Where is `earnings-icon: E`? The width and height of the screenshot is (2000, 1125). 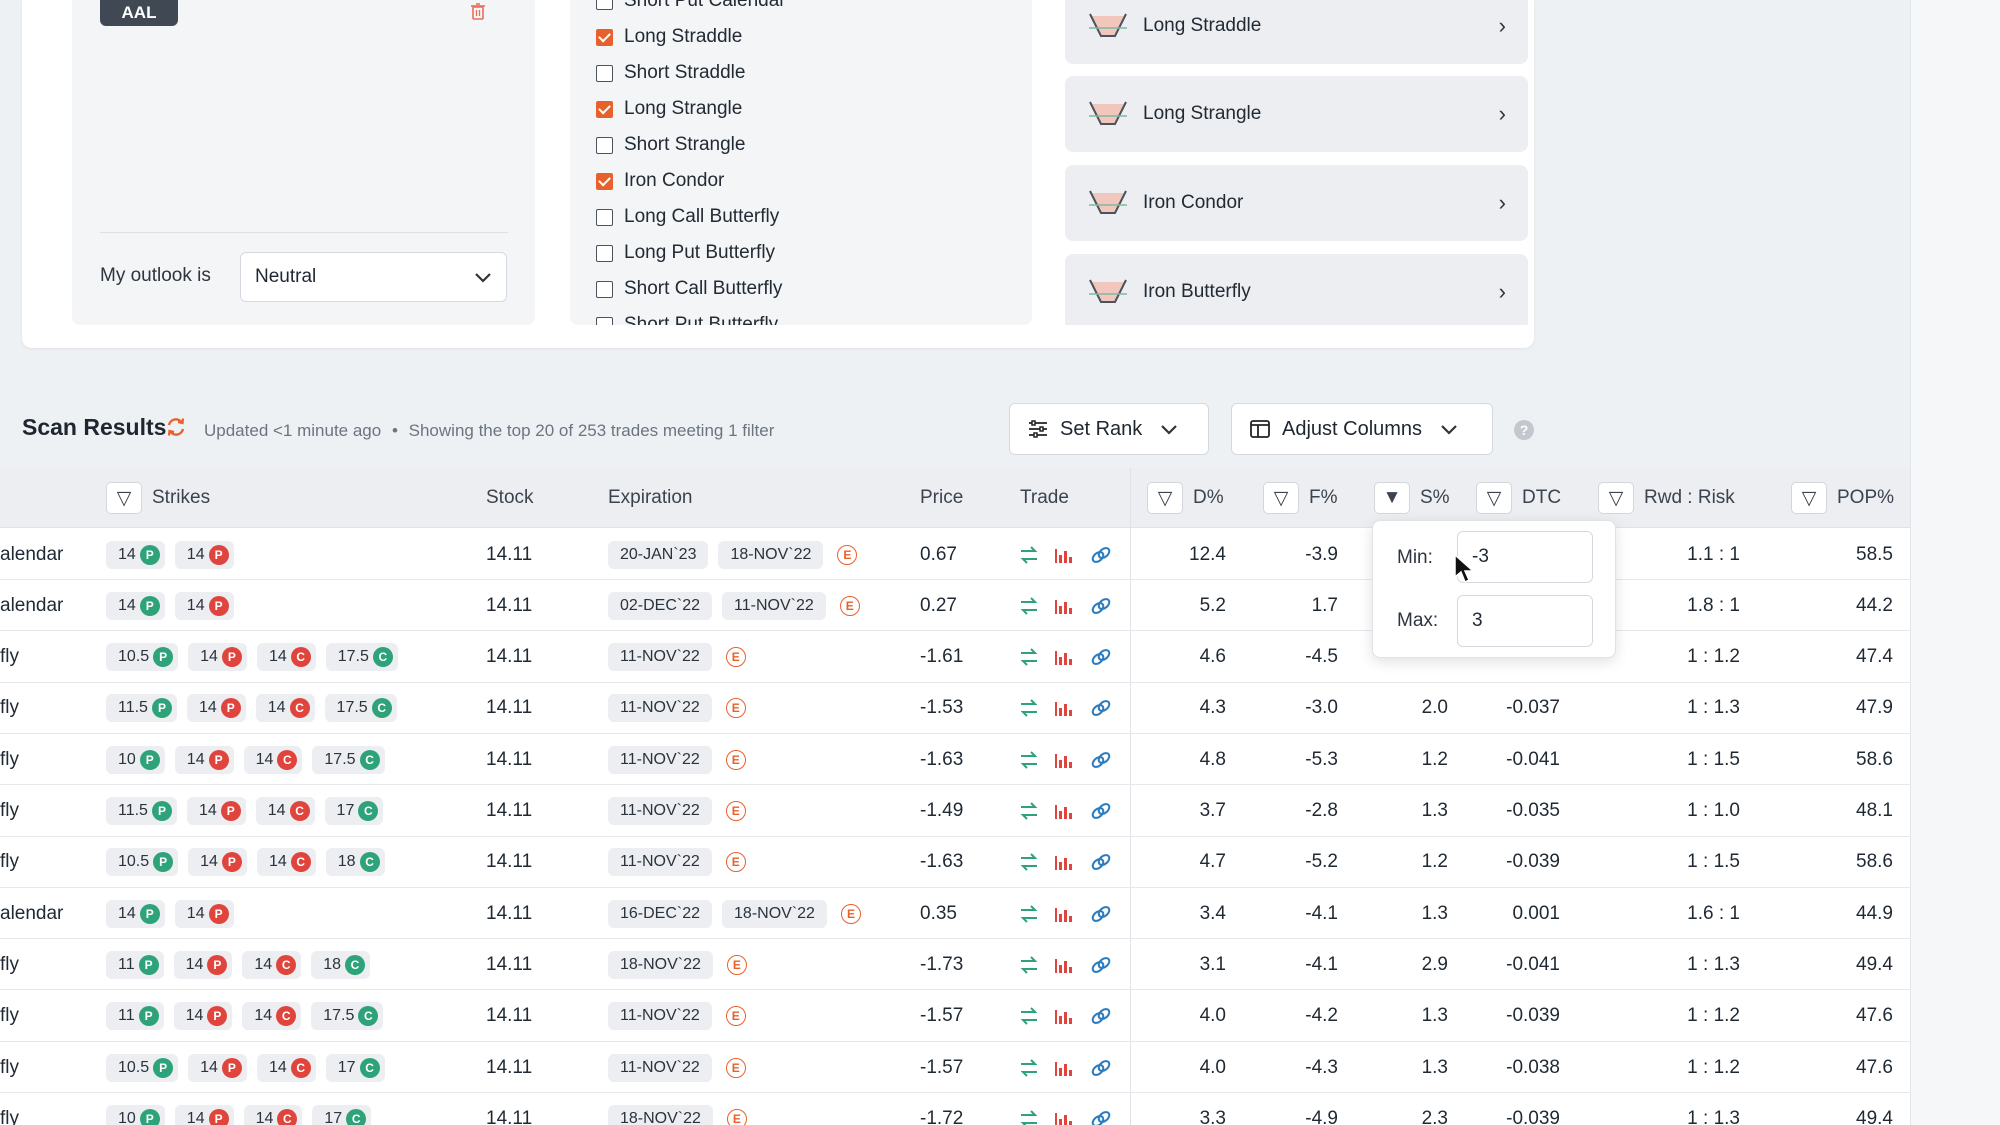 earnings-icon: E is located at coordinates (736, 1116).